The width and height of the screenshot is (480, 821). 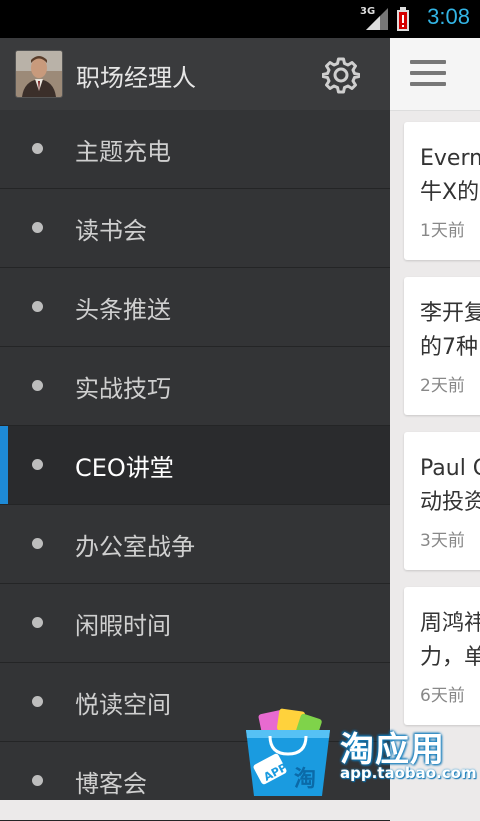 I want to click on article-card: 李开复 的7种 2天前, so click(x=442, y=346).